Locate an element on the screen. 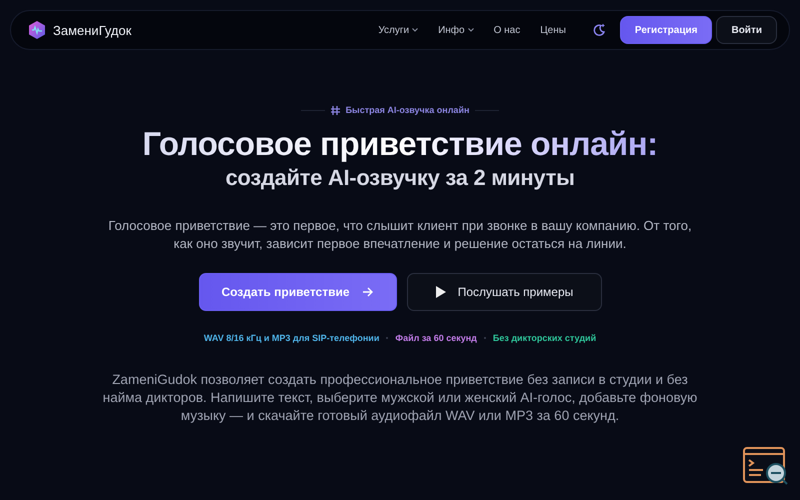 This screenshot has width=800, height=500. moon-icon is located at coordinates (599, 30).